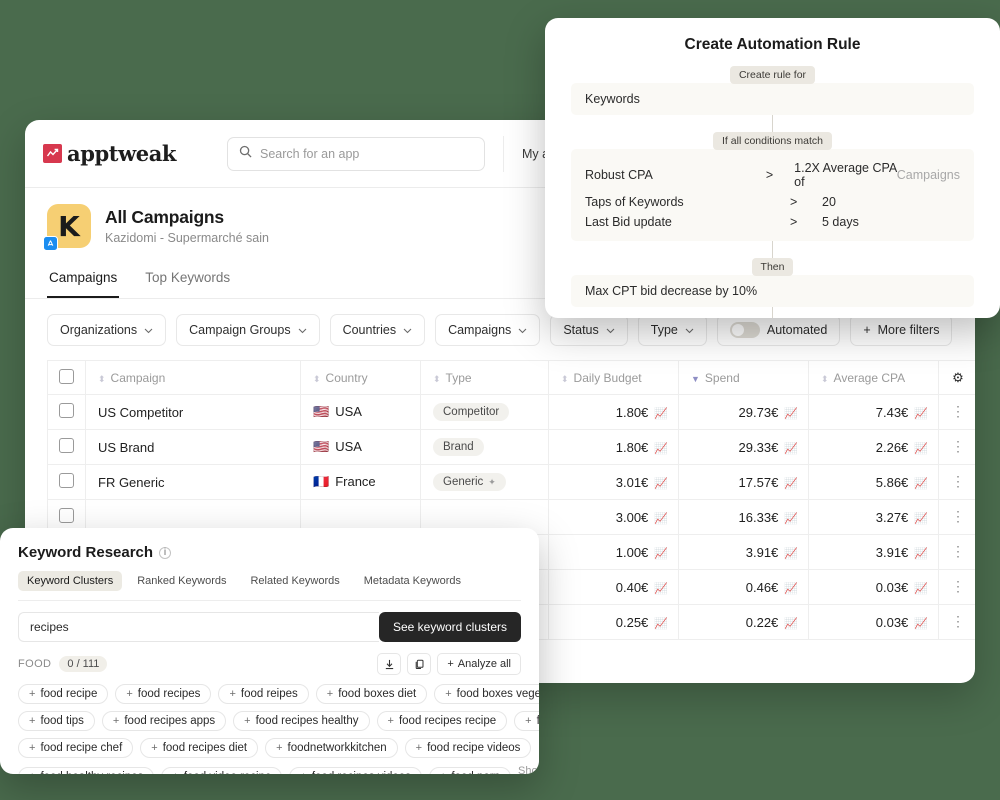 This screenshot has height=800, width=1000. I want to click on keyword-chip: + food recipies, so click(526, 721).